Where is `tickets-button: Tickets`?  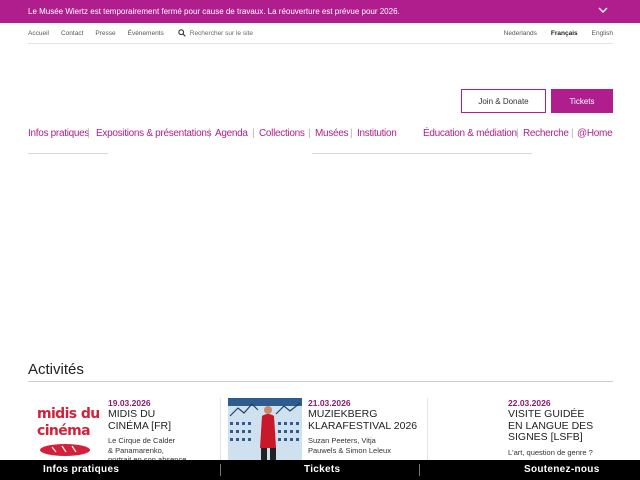 tickets-button: Tickets is located at coordinates (582, 101).